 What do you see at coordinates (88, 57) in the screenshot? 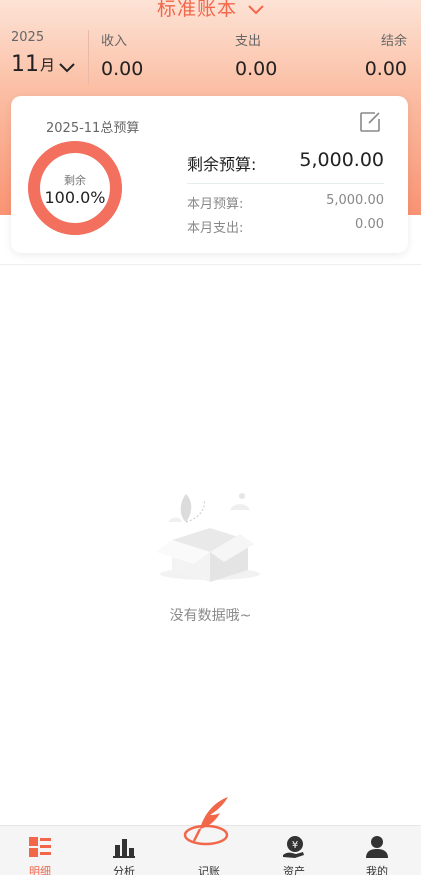
I see `summary-divider` at bounding box center [88, 57].